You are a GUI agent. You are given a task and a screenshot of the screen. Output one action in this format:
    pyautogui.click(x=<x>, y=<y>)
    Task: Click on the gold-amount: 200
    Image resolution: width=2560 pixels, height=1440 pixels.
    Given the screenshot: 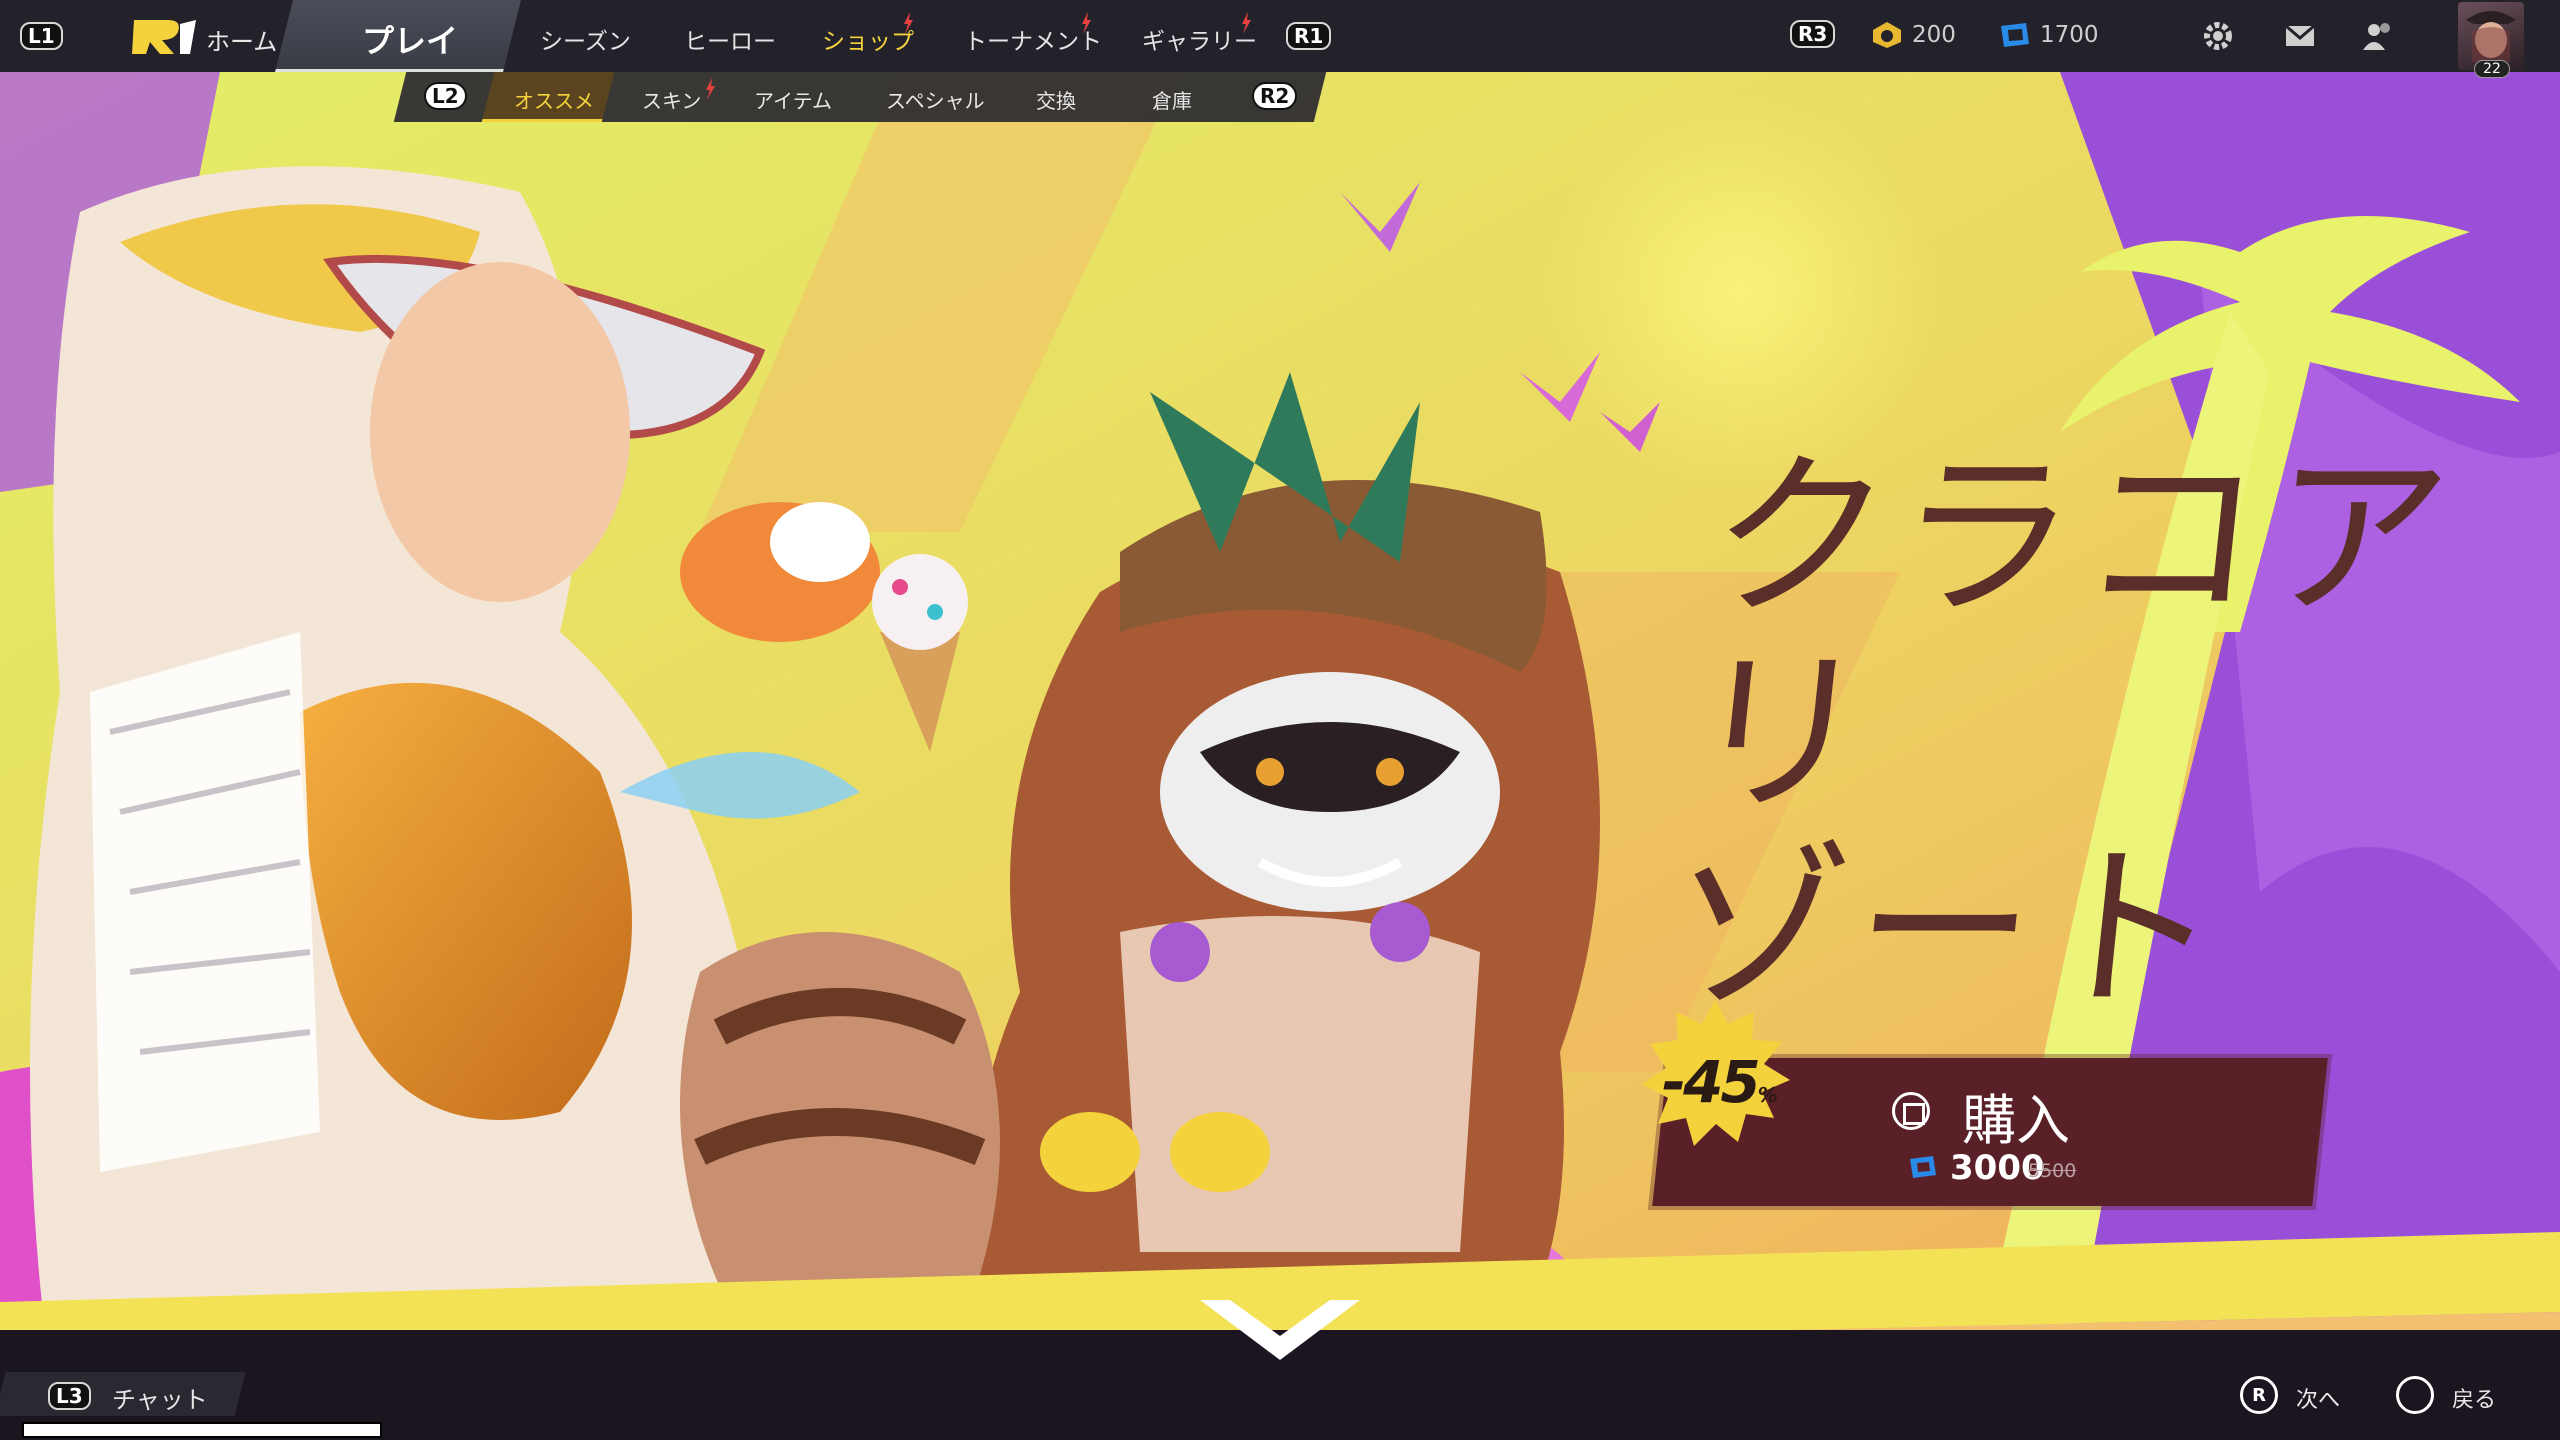 What is the action you would take?
    pyautogui.click(x=1934, y=35)
    